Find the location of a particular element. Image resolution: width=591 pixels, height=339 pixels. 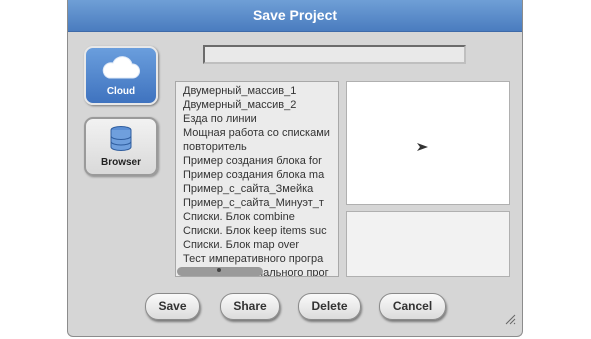

project-list-item: Двумерный_массив_2 is located at coordinates (260, 105).